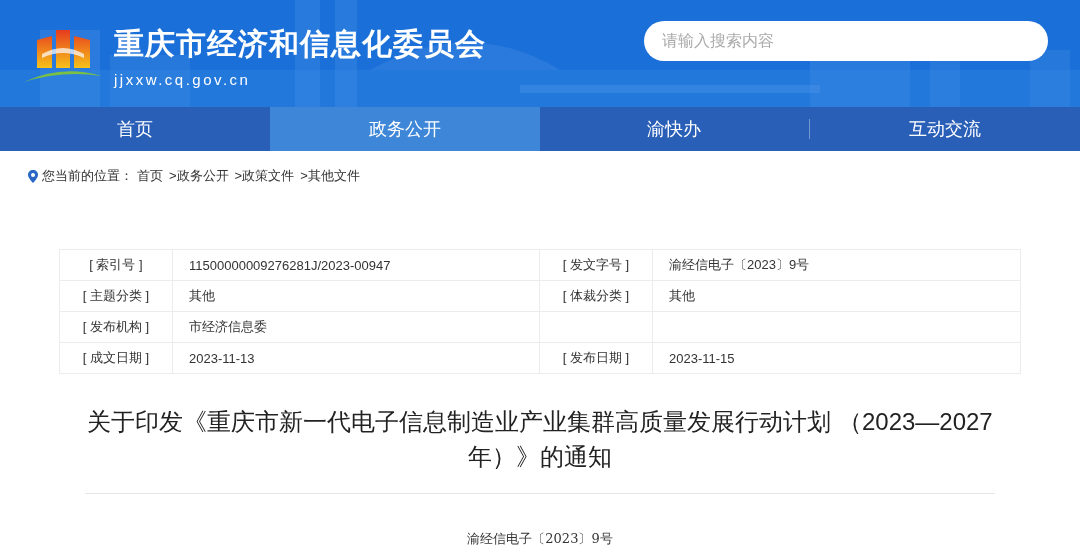 The width and height of the screenshot is (1080, 560). Describe the element at coordinates (135, 129) in the screenshot. I see `nav-tab: 首页` at that location.